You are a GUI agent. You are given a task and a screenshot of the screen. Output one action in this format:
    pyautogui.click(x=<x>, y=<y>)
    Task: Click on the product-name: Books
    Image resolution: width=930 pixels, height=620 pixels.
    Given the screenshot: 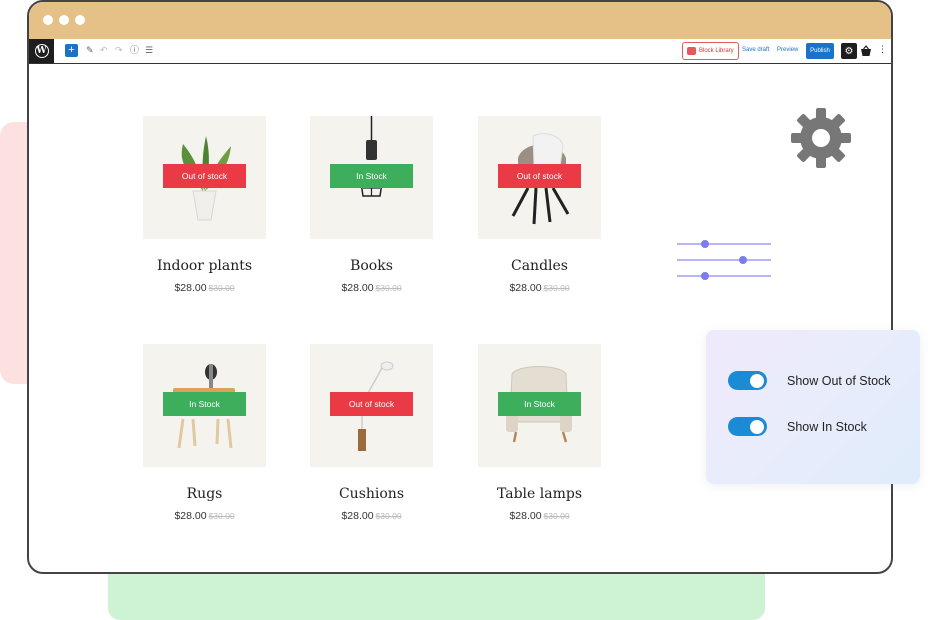 What is the action you would take?
    pyautogui.click(x=371, y=266)
    